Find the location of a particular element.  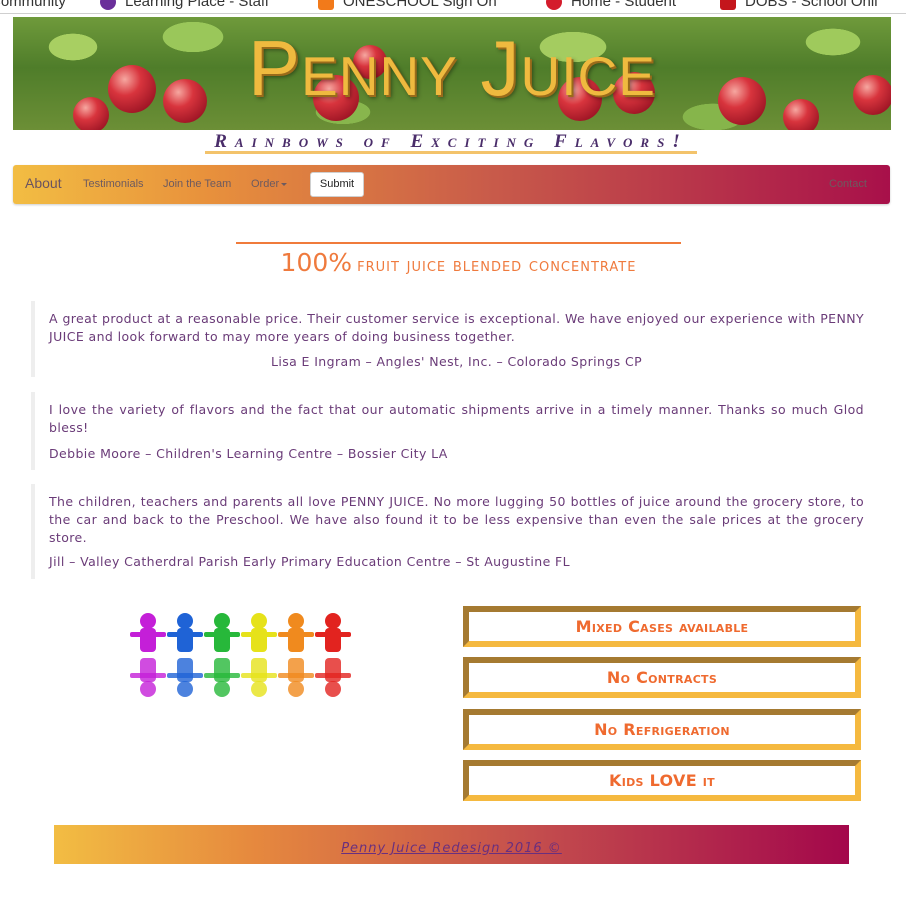

nav-order-dropdown: Order is located at coordinates (269, 184).